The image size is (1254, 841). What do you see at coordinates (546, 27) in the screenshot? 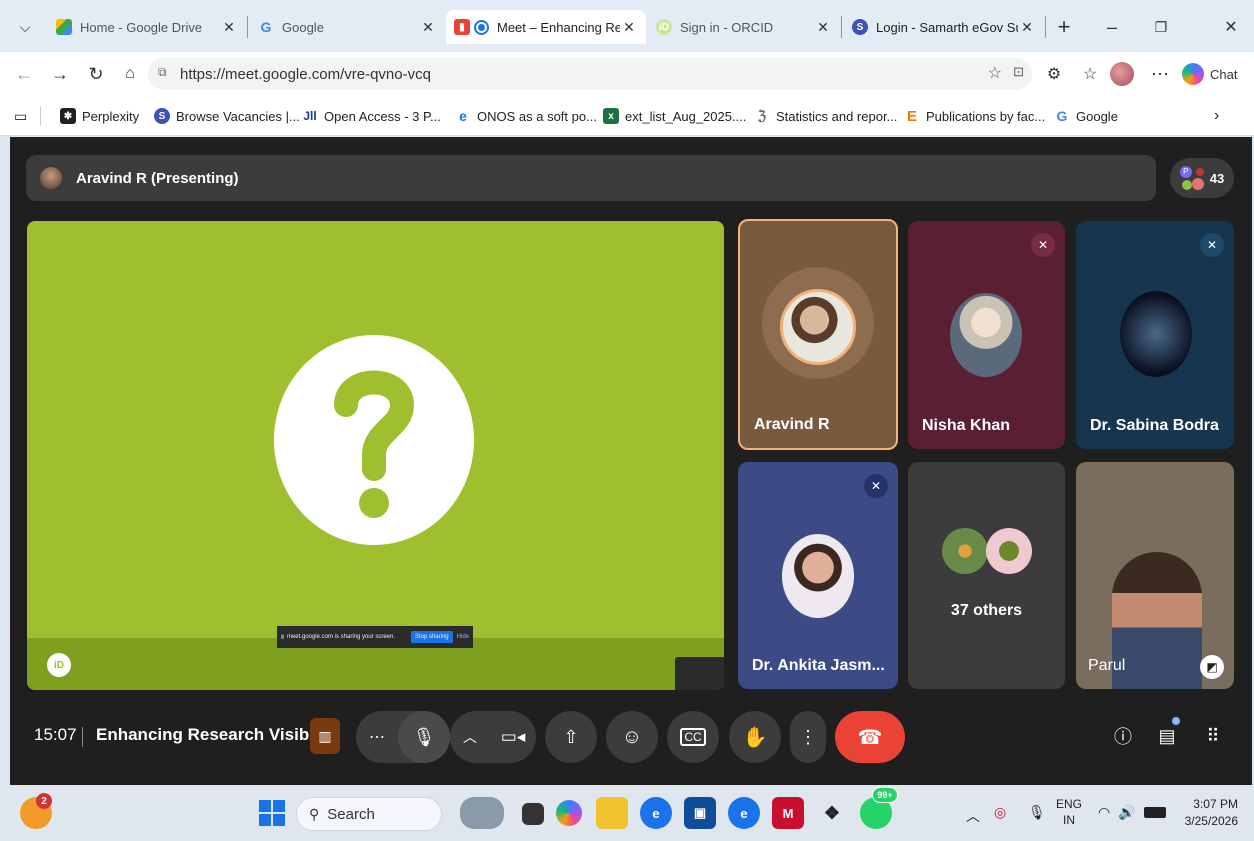
I see `tab-meet: ▮ Meet – Enhancing Rese ✕` at bounding box center [546, 27].